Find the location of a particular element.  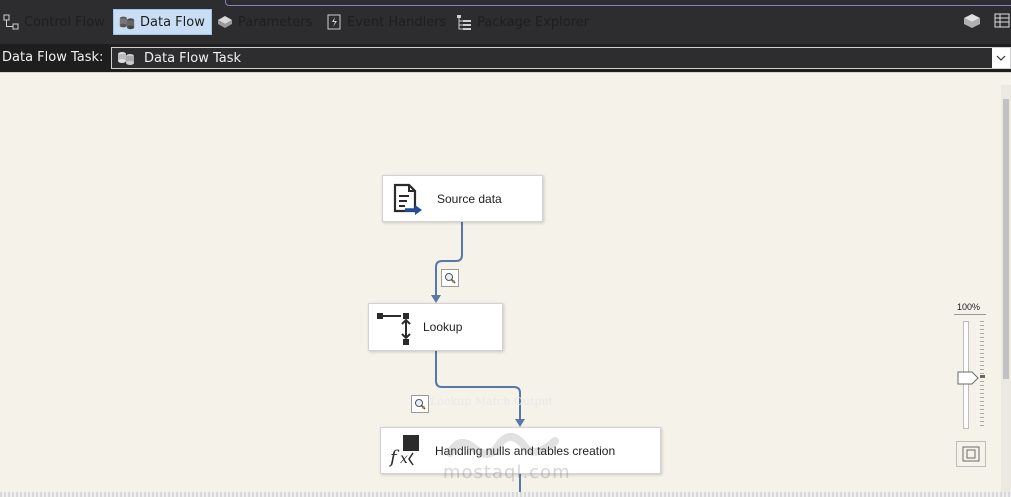

tab-event-handlers: Event Handlers is located at coordinates (385, 22).